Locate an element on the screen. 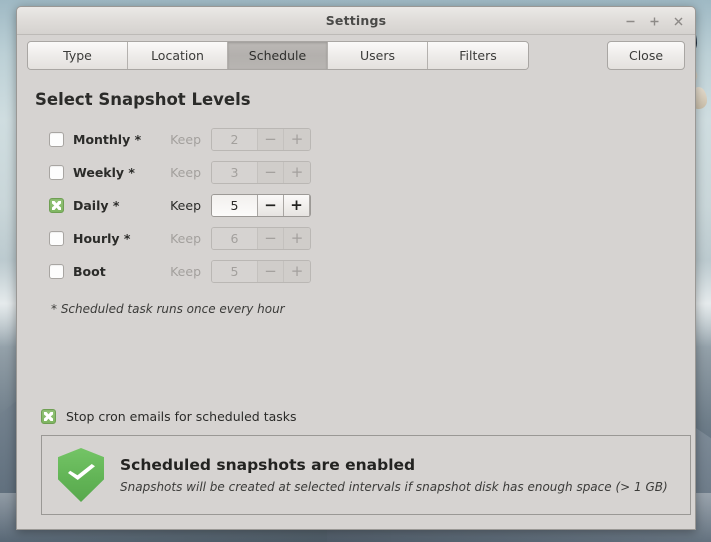  minimize-icon is located at coordinates (630, 21).